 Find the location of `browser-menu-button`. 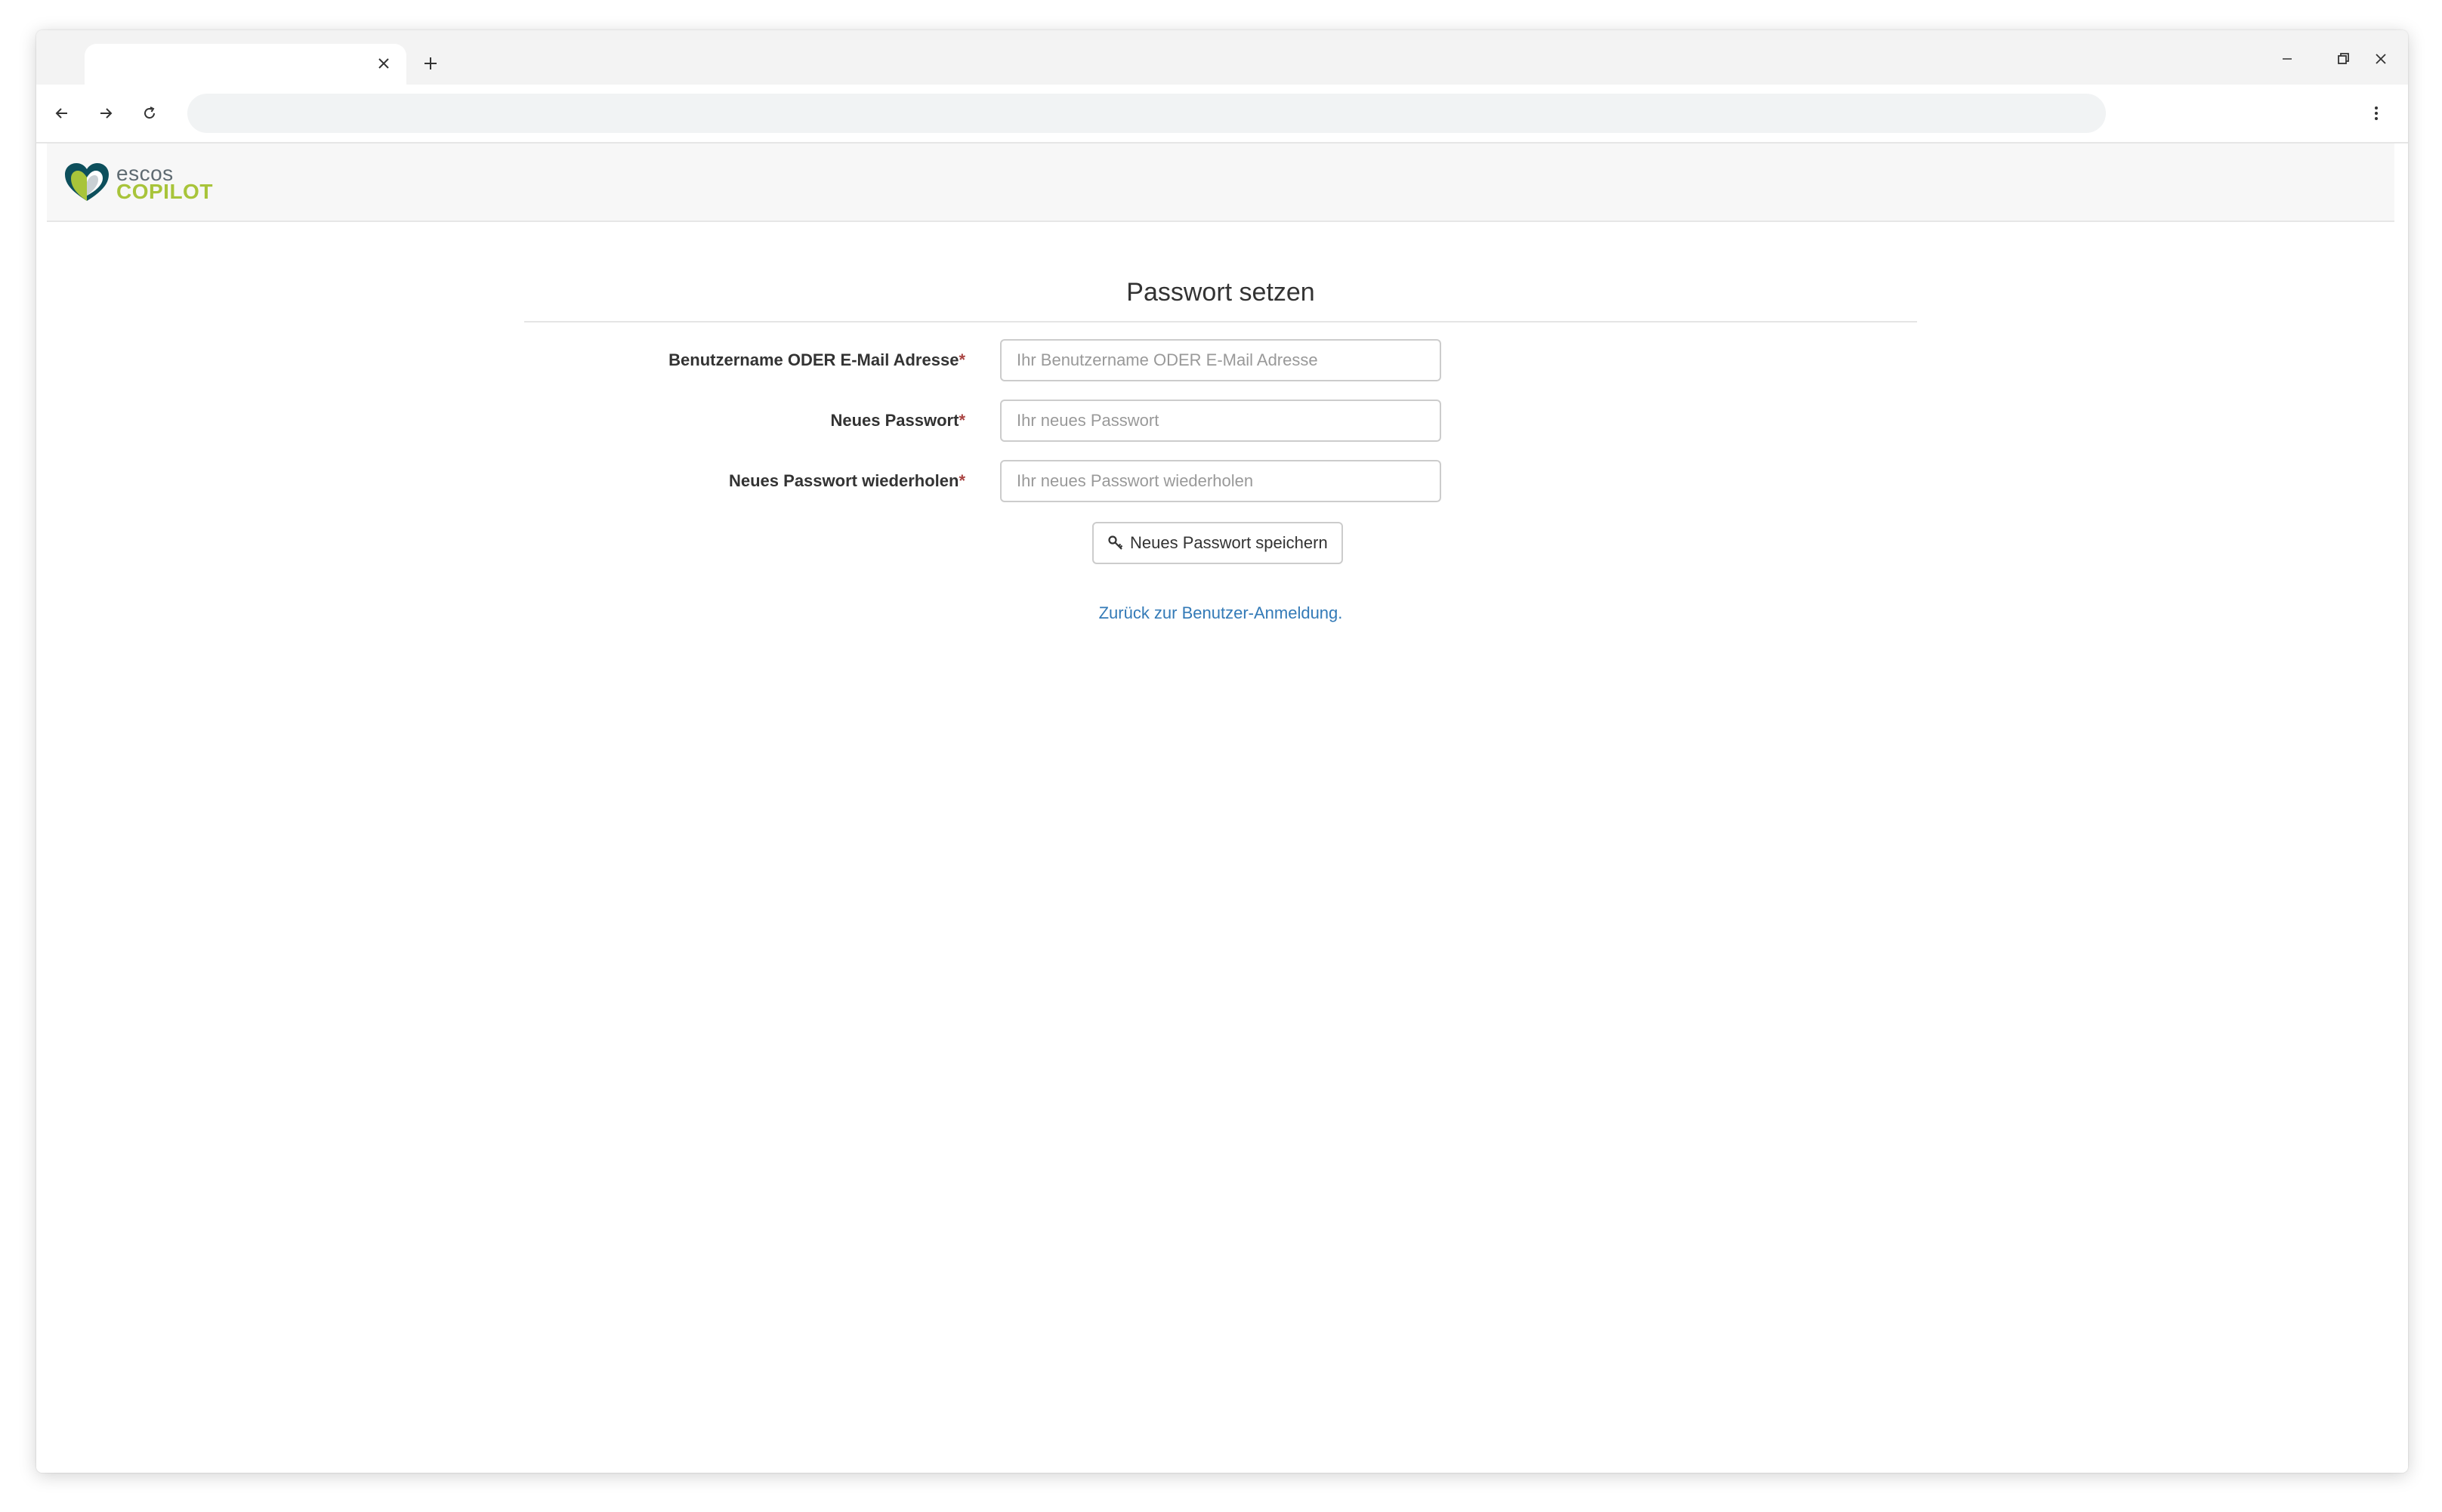

browser-menu-button is located at coordinates (2376, 113).